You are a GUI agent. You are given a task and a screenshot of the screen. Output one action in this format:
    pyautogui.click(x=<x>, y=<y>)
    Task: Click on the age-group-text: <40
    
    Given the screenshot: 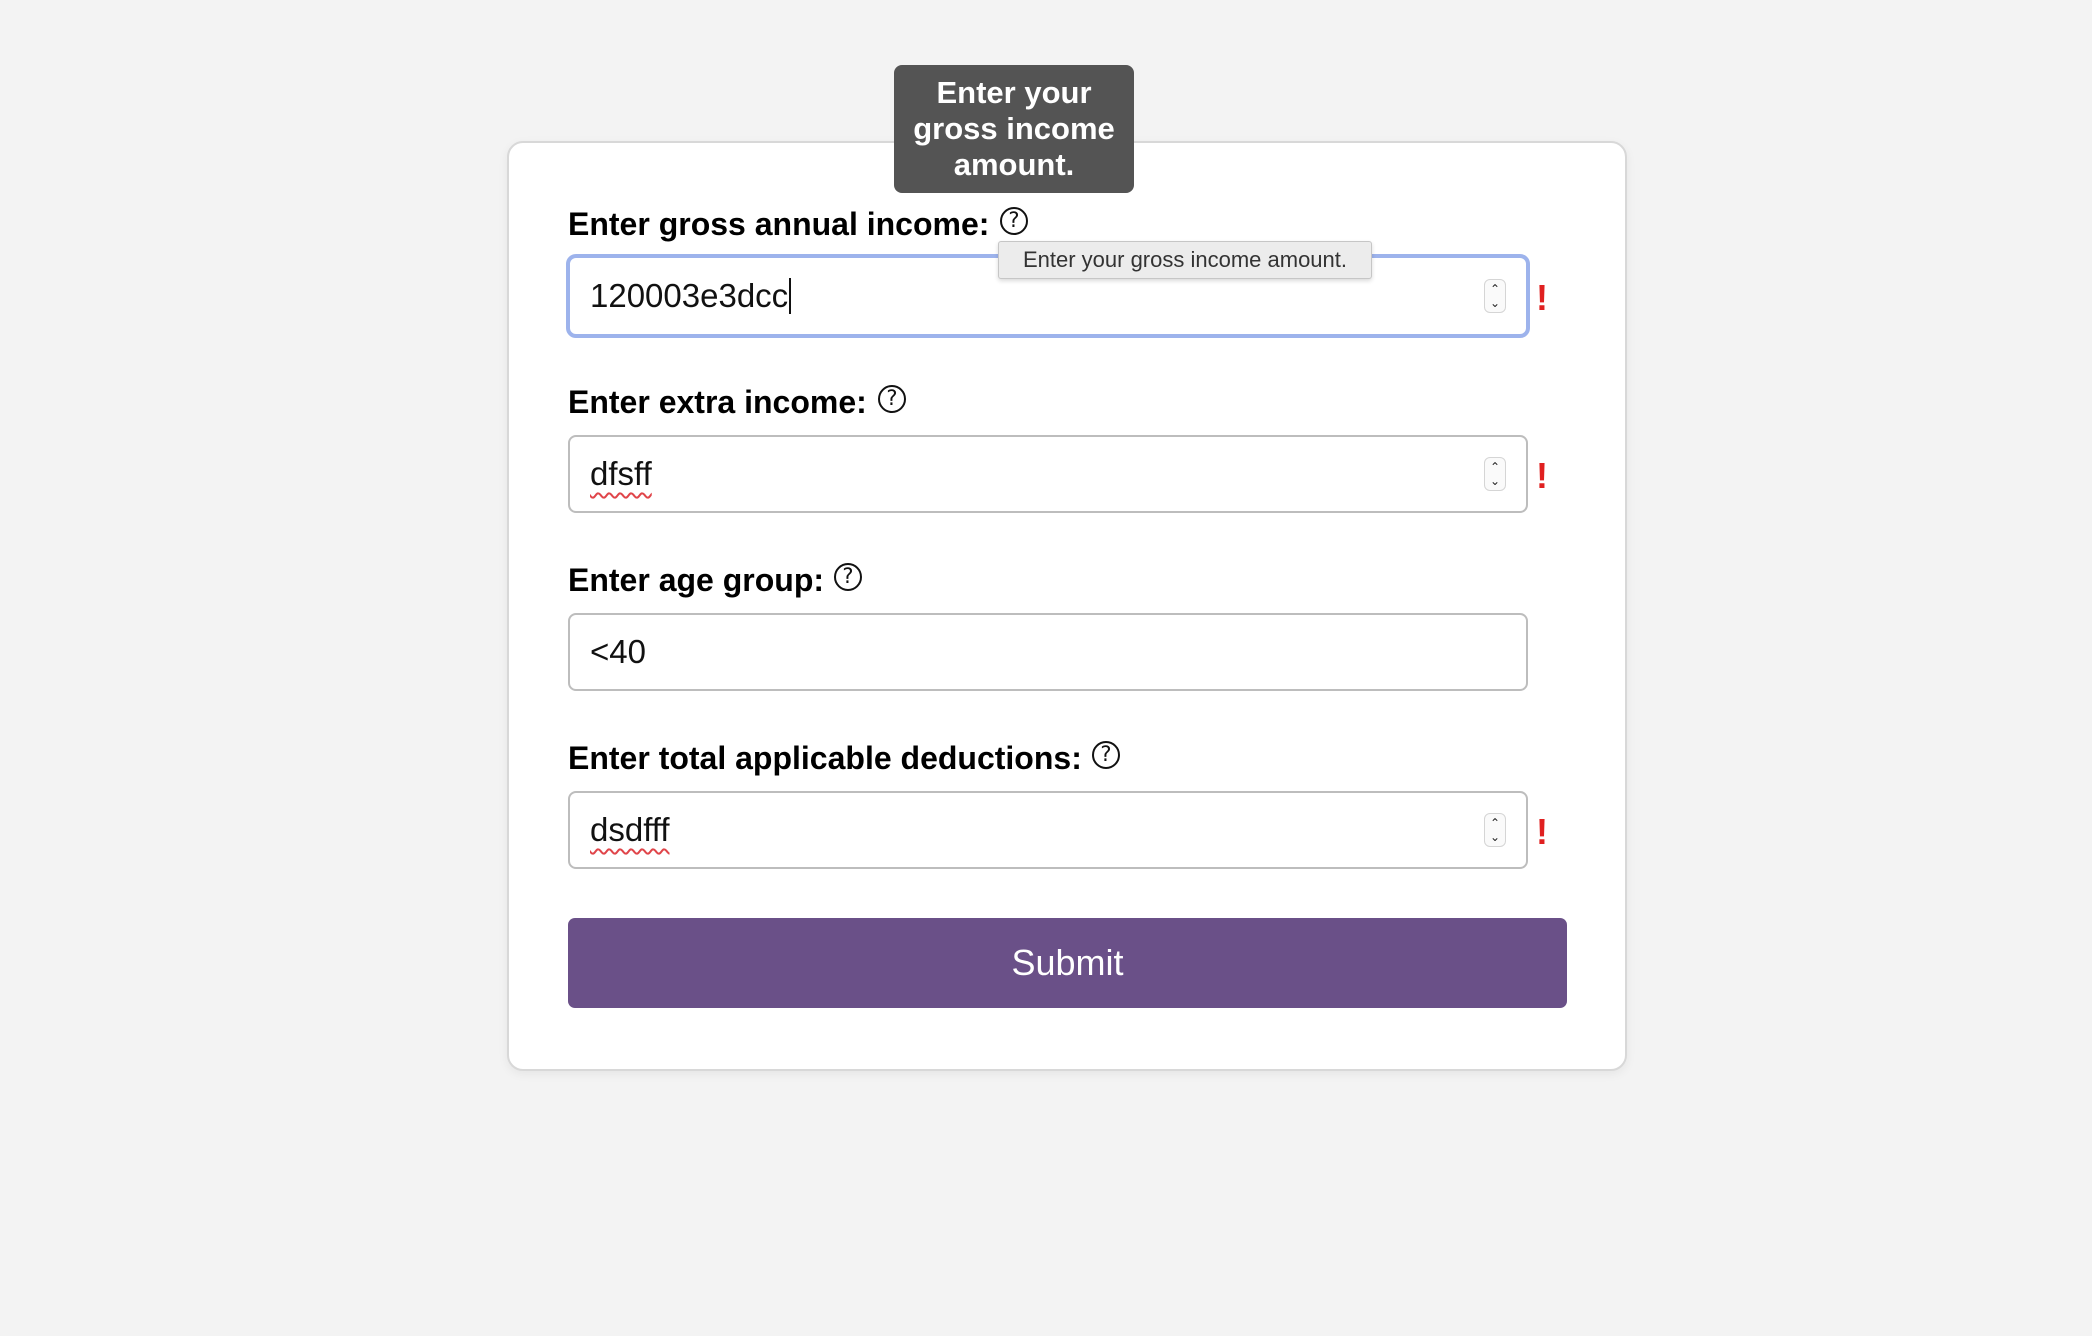 What is the action you would take?
    pyautogui.click(x=618, y=651)
    